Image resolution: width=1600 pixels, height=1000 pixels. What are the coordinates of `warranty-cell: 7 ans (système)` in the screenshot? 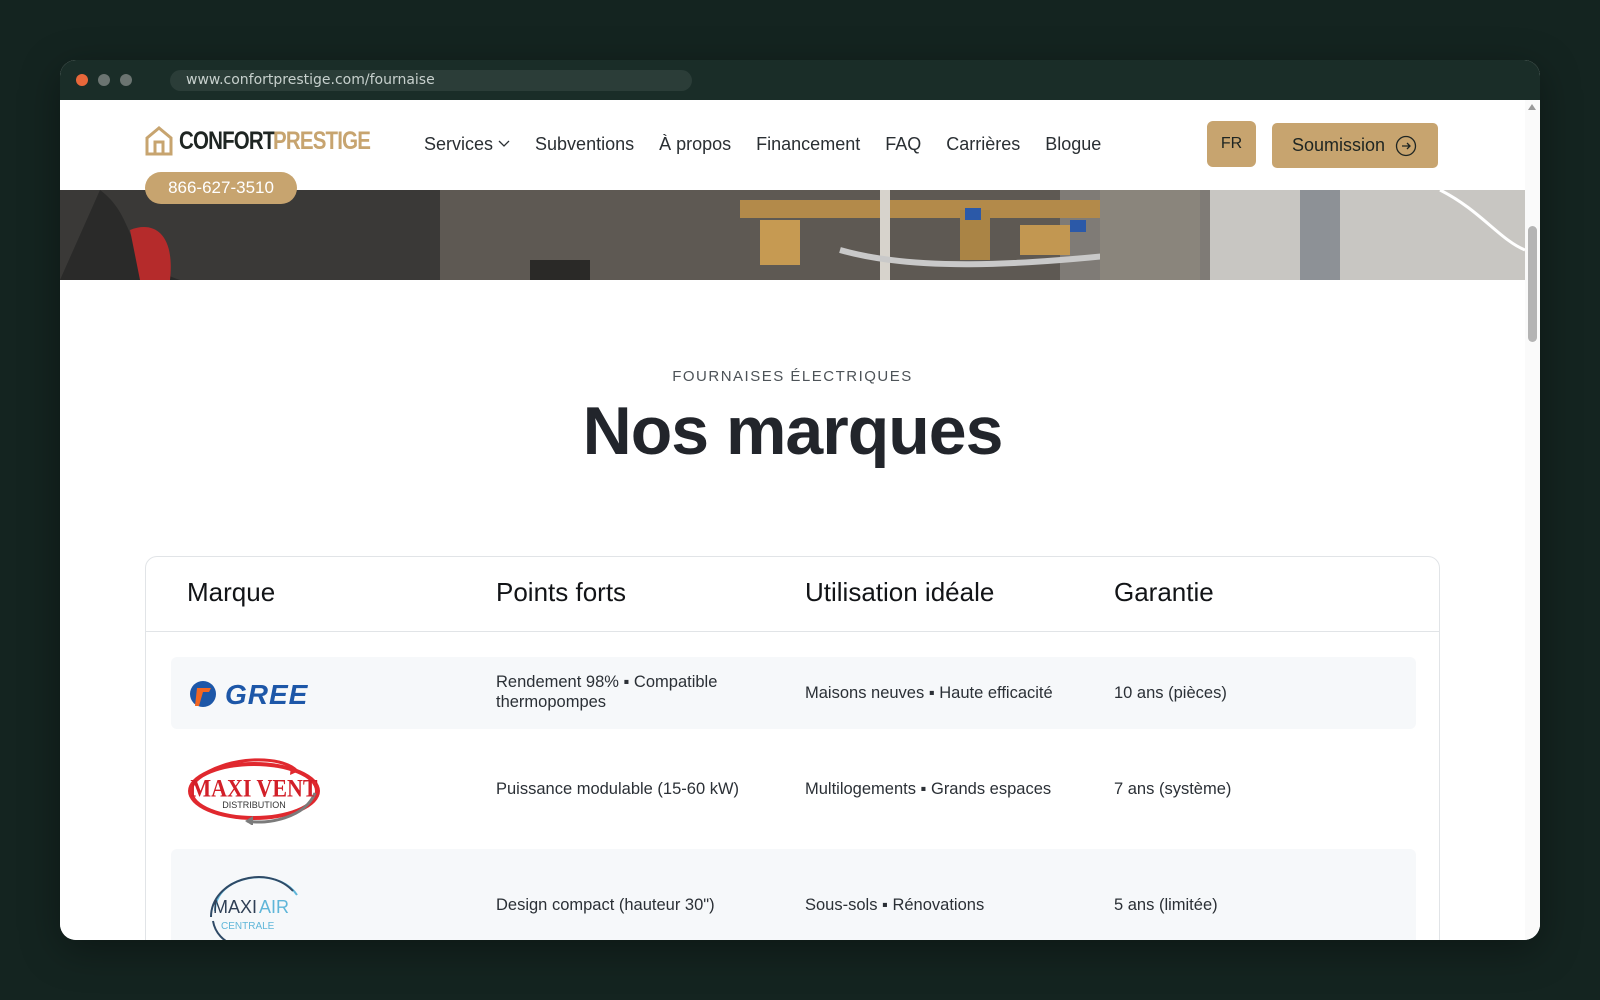 It's located at (1173, 789).